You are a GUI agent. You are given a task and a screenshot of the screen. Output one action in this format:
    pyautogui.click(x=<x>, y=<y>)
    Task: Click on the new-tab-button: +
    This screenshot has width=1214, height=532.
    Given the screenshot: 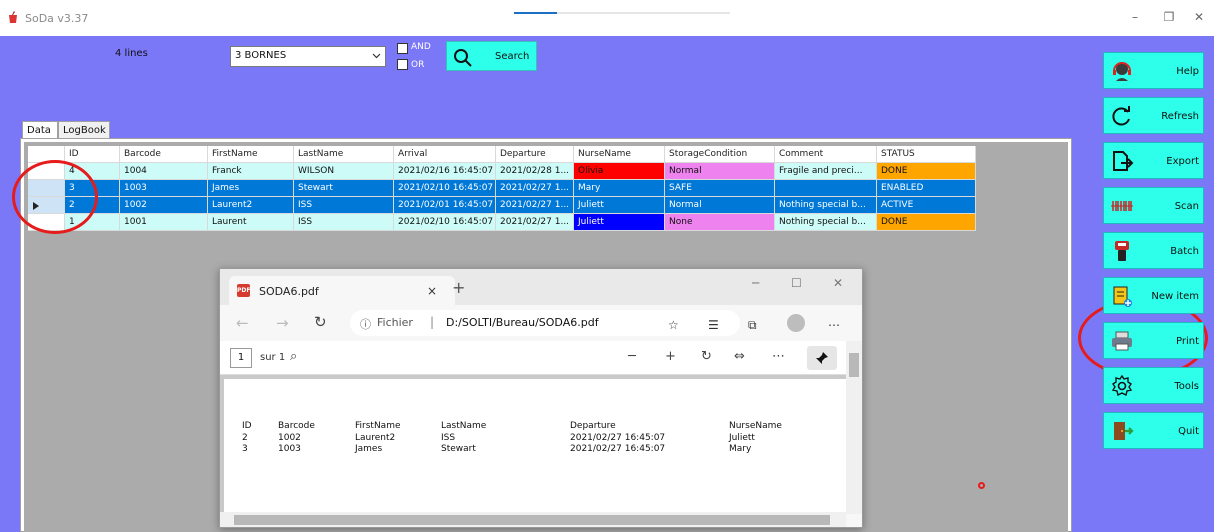 What is the action you would take?
    pyautogui.click(x=458, y=287)
    